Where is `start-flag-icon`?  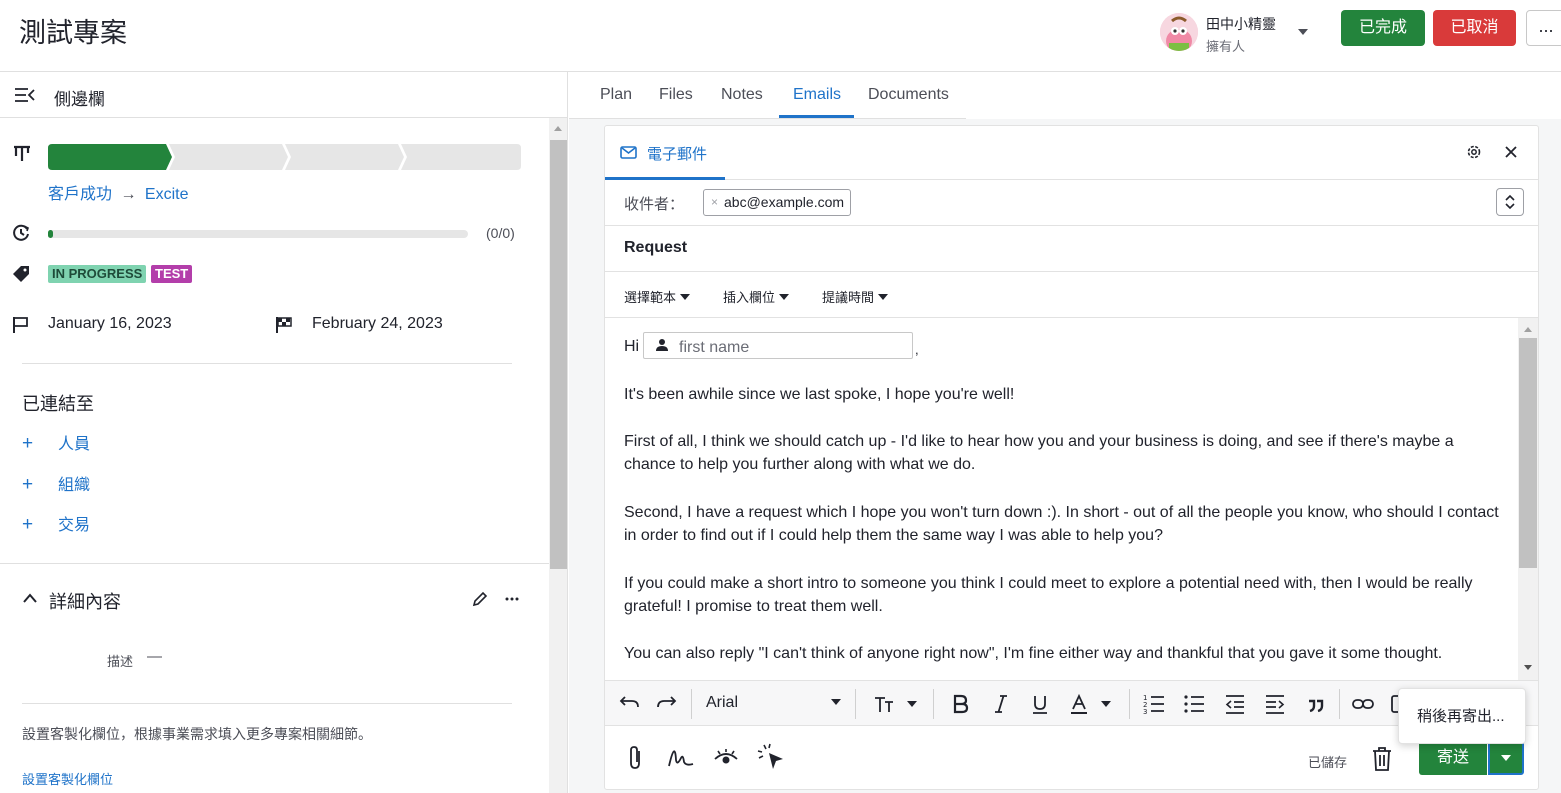
start-flag-icon is located at coordinates (21, 325).